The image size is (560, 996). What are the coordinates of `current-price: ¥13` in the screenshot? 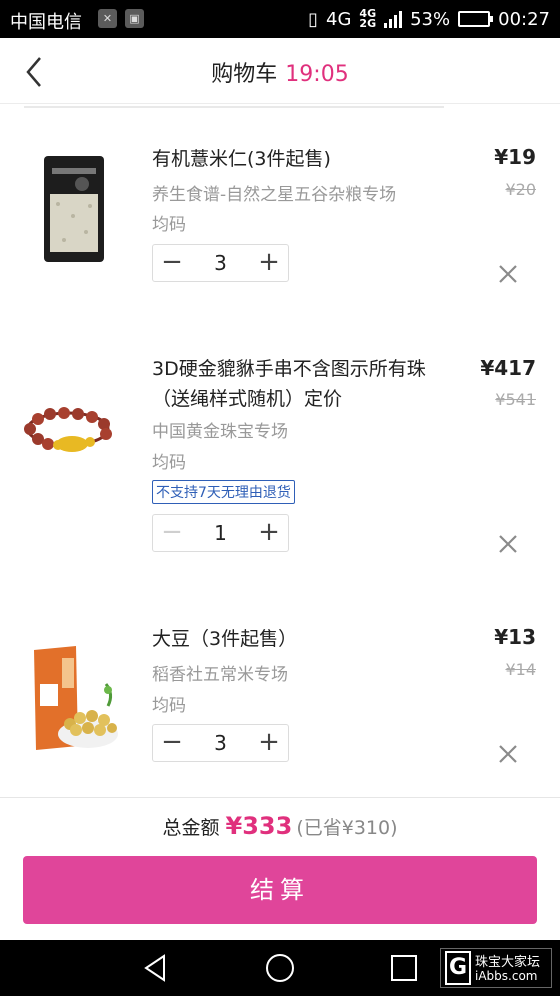 It's located at (515, 637).